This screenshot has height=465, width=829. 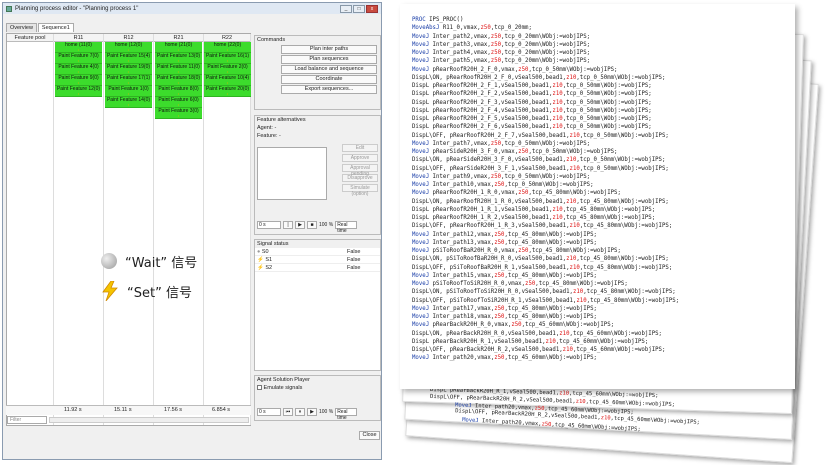 I want to click on signal-value: False, so click(x=354, y=260).